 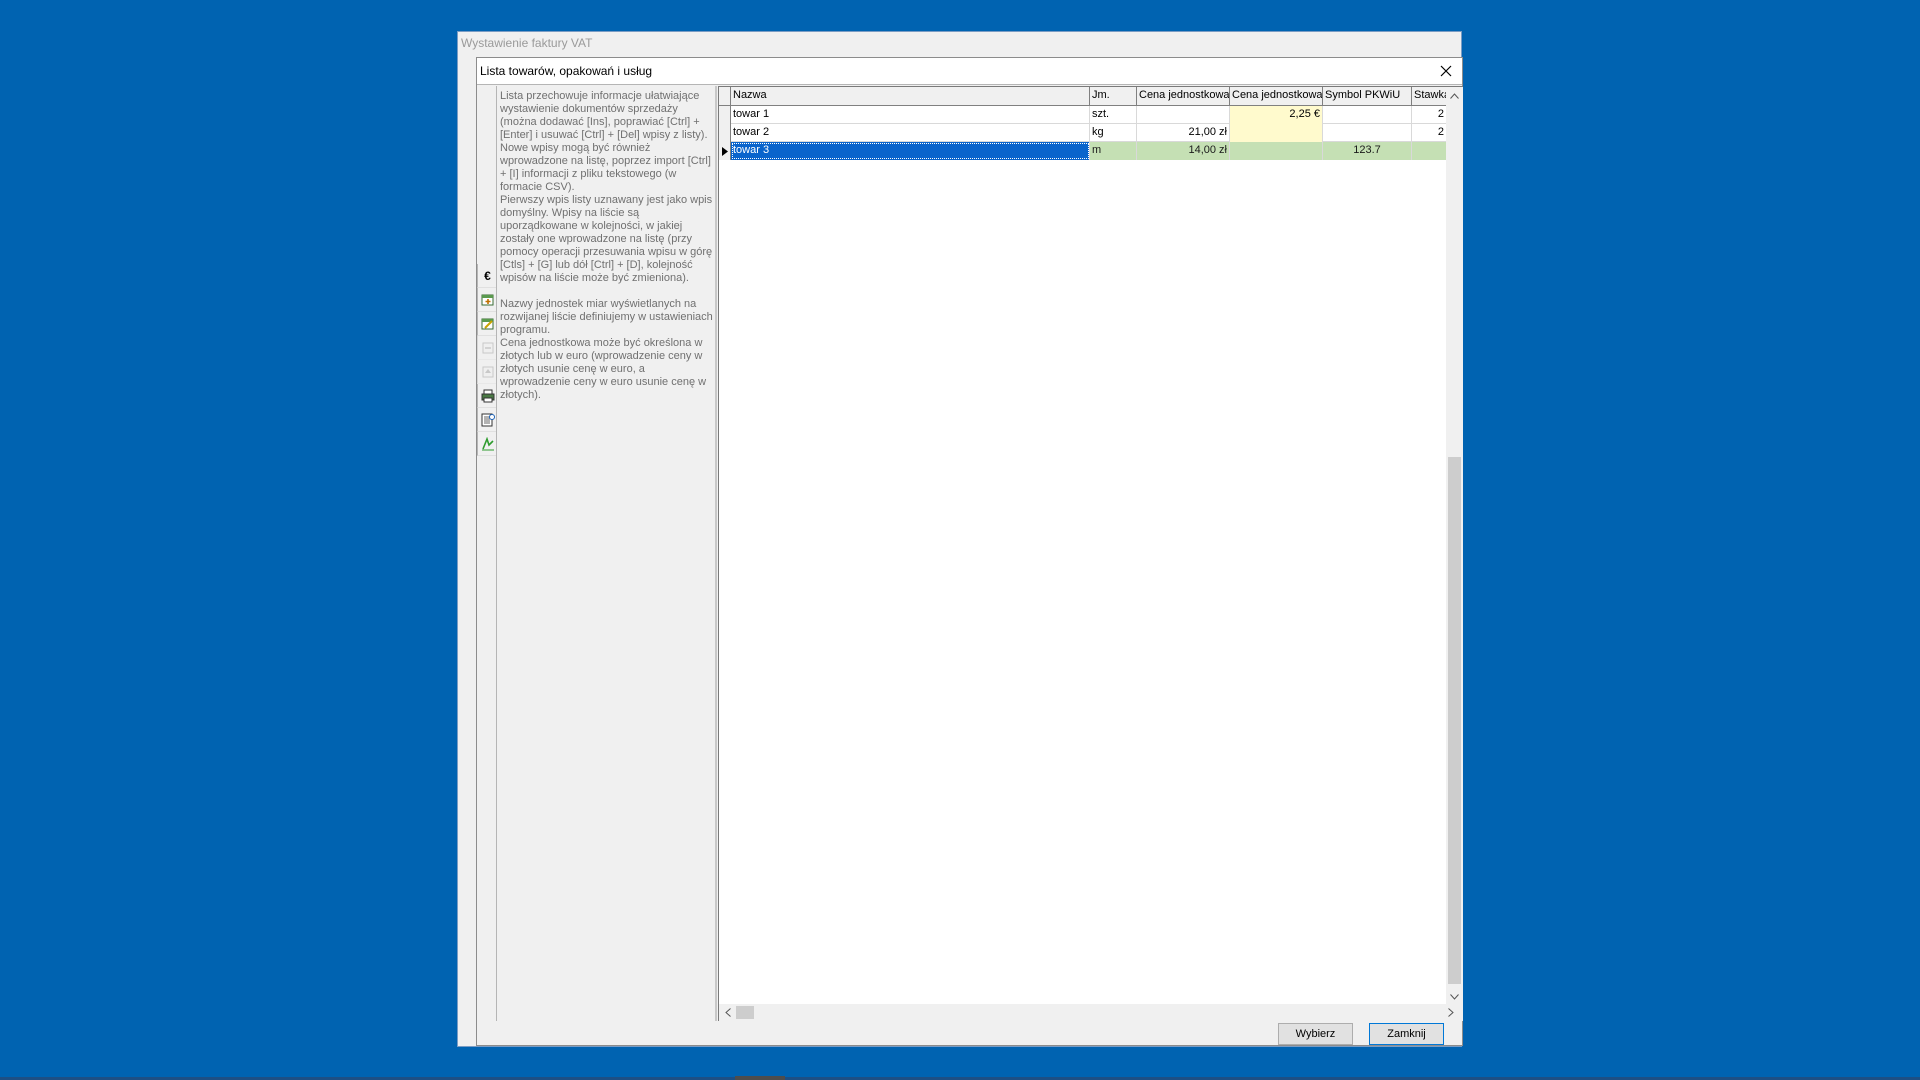 What do you see at coordinates (727, 1012) in the screenshot?
I see `scroll-left-icon` at bounding box center [727, 1012].